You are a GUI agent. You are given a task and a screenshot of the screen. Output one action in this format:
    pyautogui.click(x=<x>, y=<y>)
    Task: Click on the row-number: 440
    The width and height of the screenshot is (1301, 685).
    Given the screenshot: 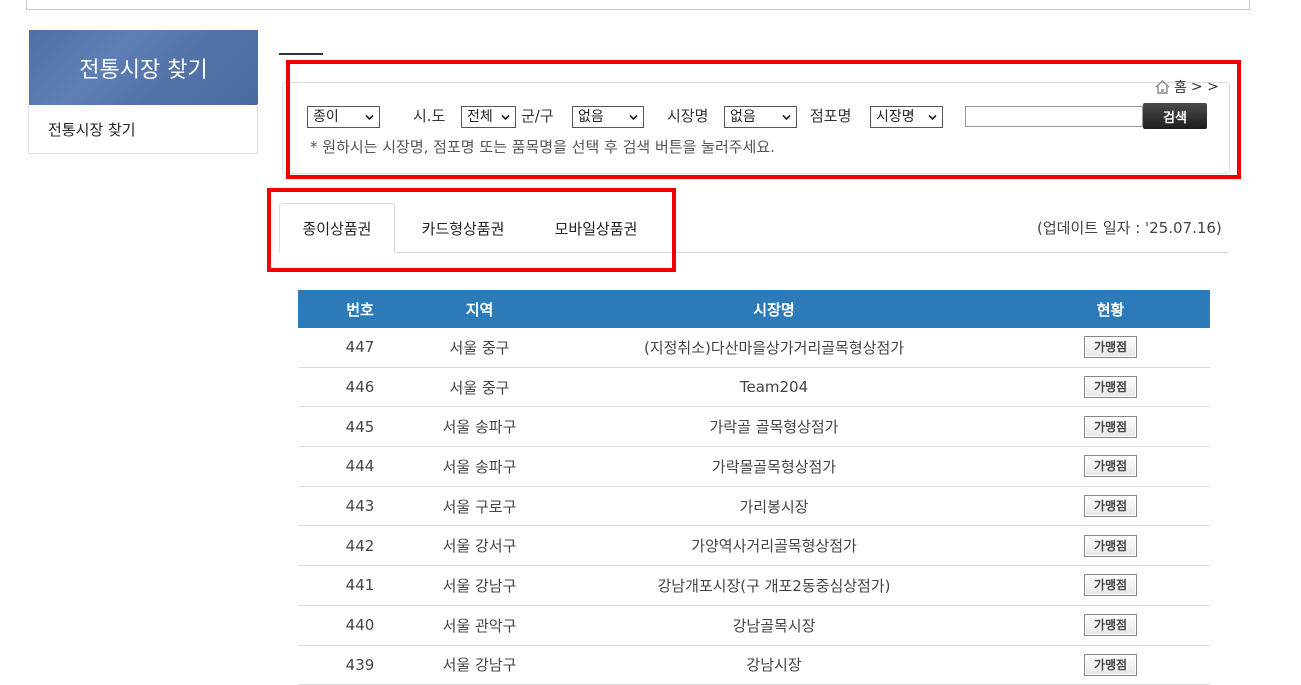 What is the action you would take?
    pyautogui.click(x=360, y=625)
    